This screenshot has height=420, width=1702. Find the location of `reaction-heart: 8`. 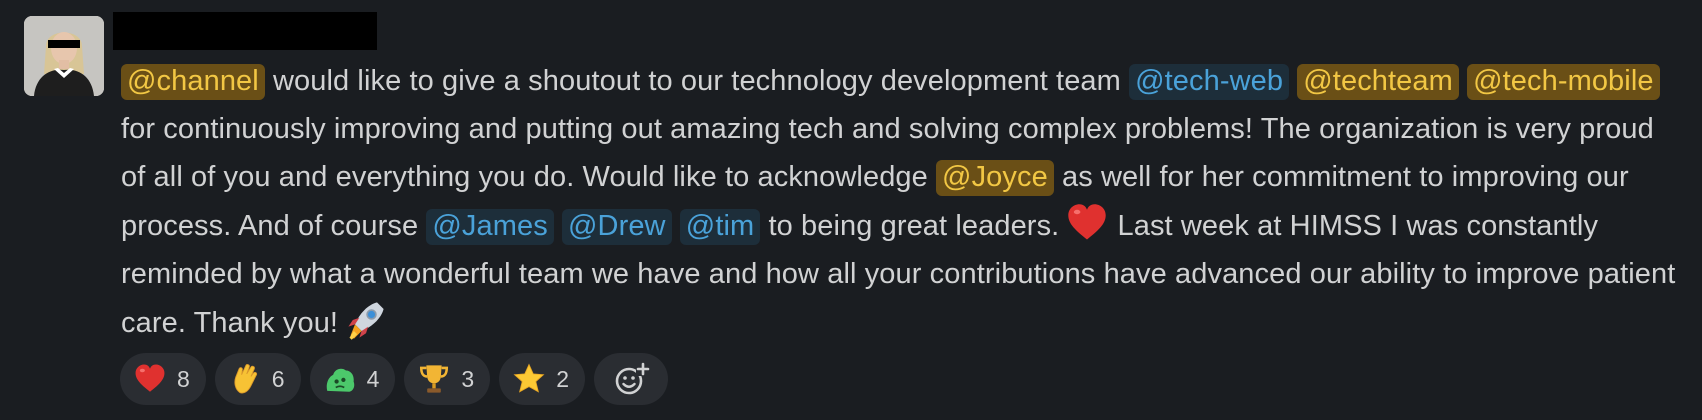

reaction-heart: 8 is located at coordinates (163, 379).